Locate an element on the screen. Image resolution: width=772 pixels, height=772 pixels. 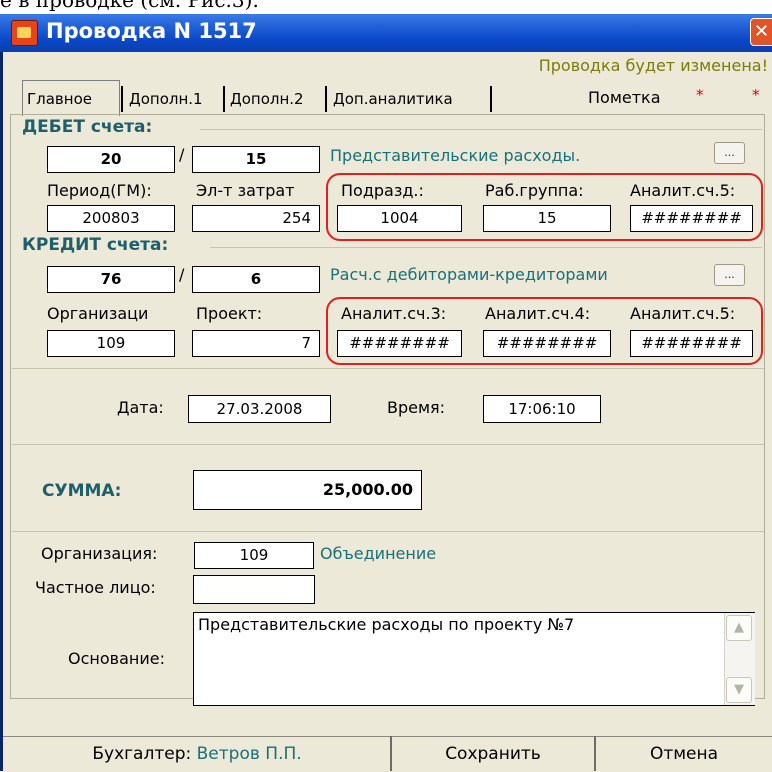
scroll-up-icon: ▲ is located at coordinates (739, 628).